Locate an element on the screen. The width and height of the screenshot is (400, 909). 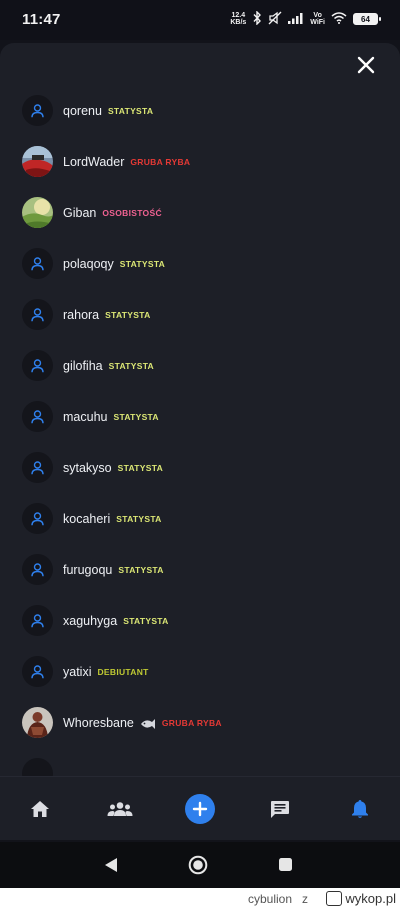
add-button is located at coordinates (200, 809).